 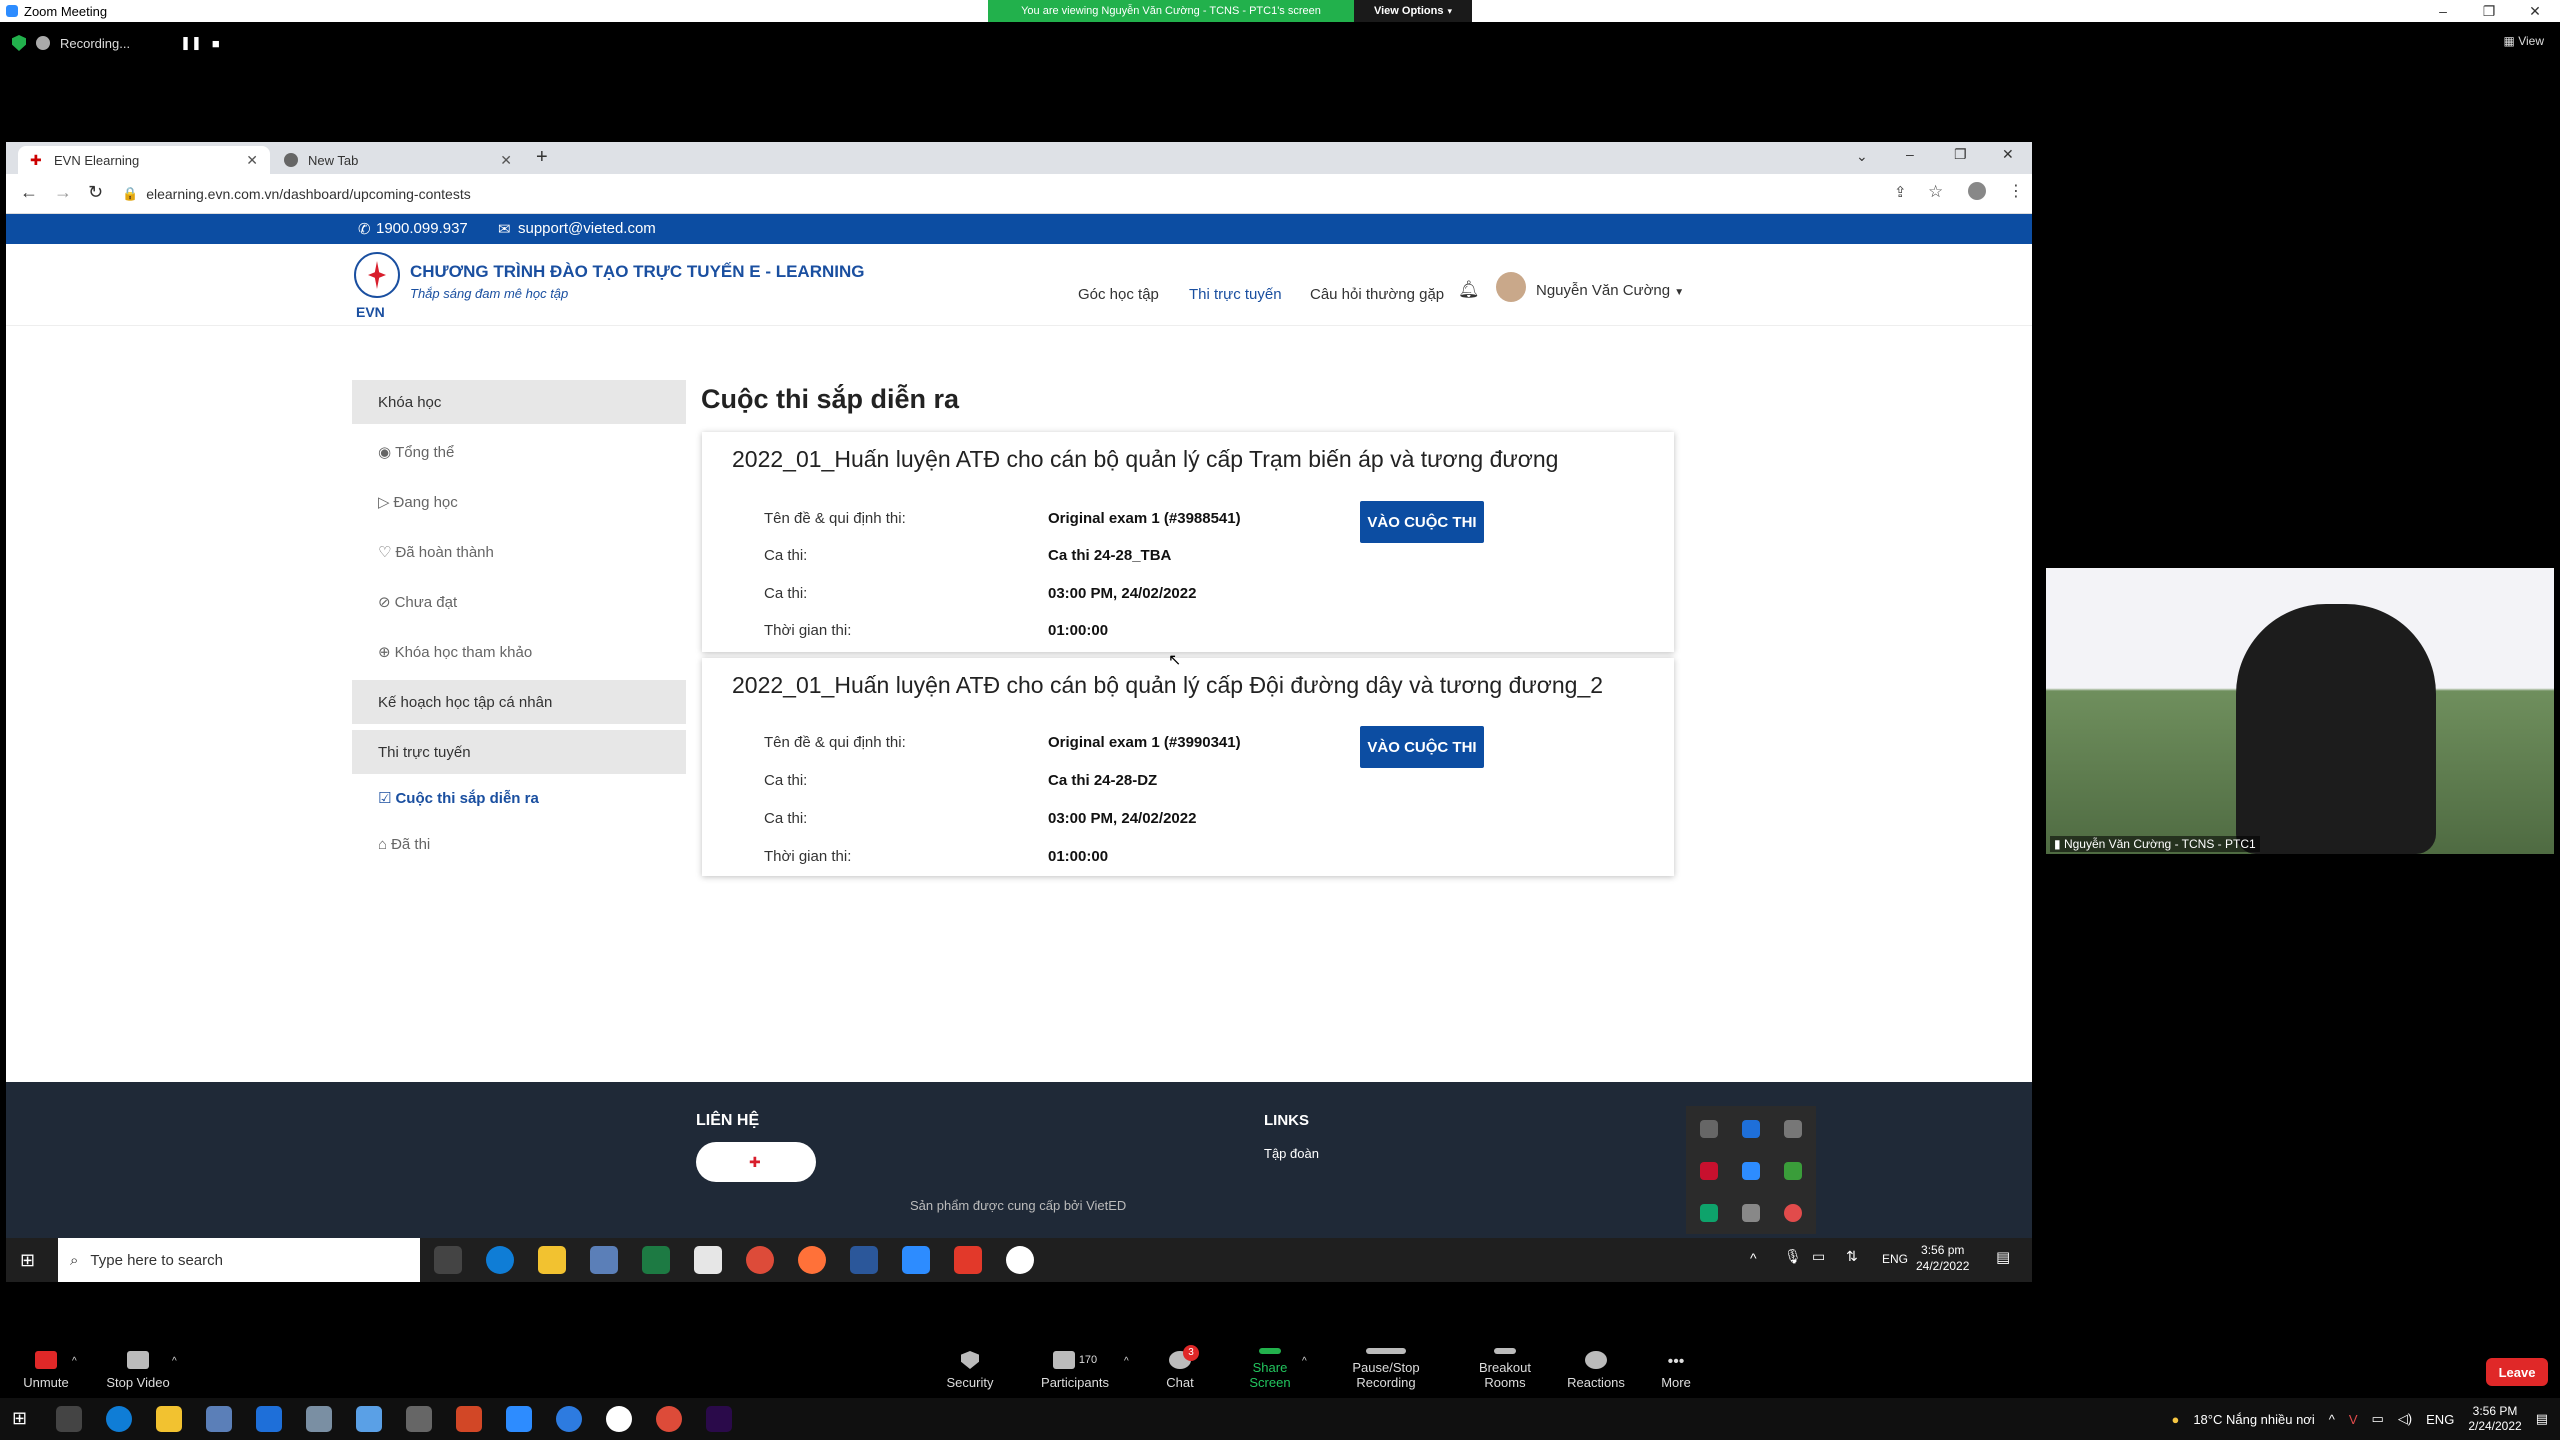 I want to click on kaspersky-icon, so click(x=1709, y=1213).